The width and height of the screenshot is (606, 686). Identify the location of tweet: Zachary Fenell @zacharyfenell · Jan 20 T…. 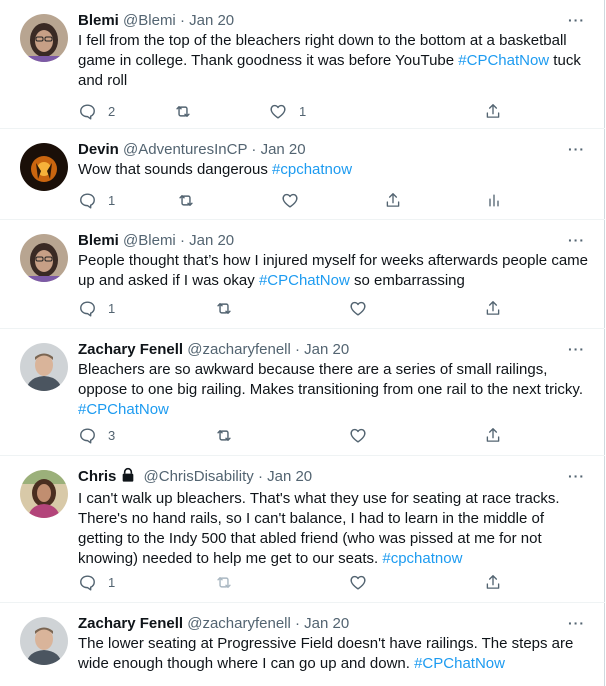
(302, 644).